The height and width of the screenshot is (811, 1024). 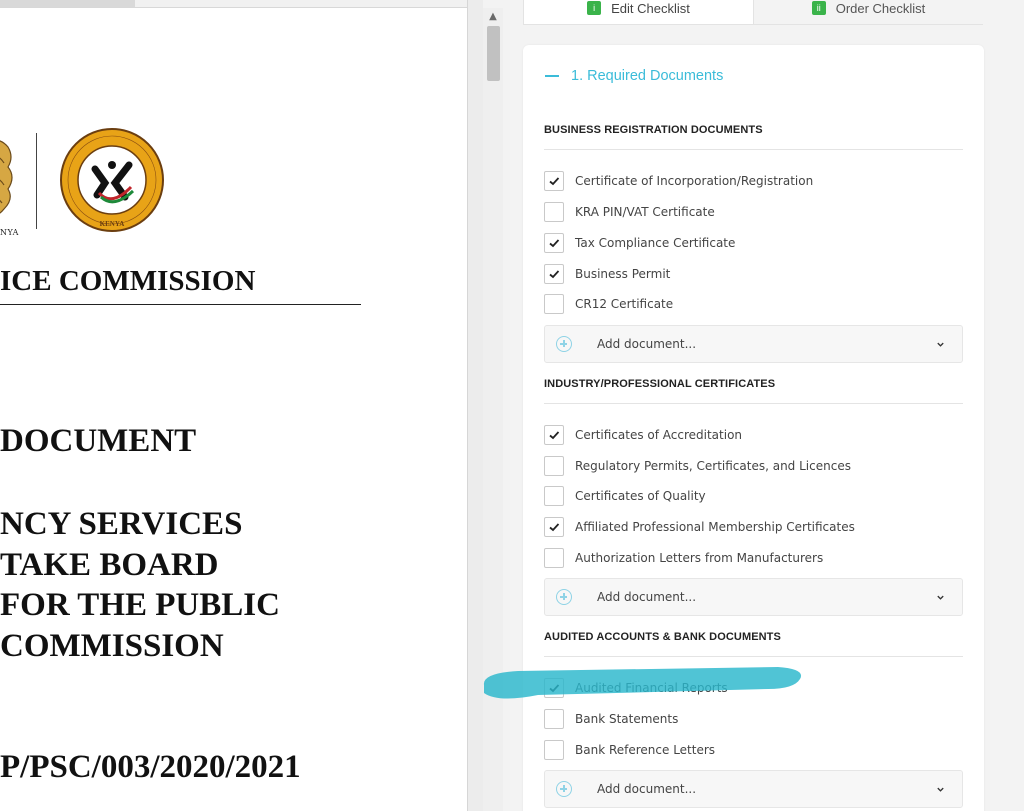 What do you see at coordinates (818, 8) in the screenshot?
I see `tab-badge: ii` at bounding box center [818, 8].